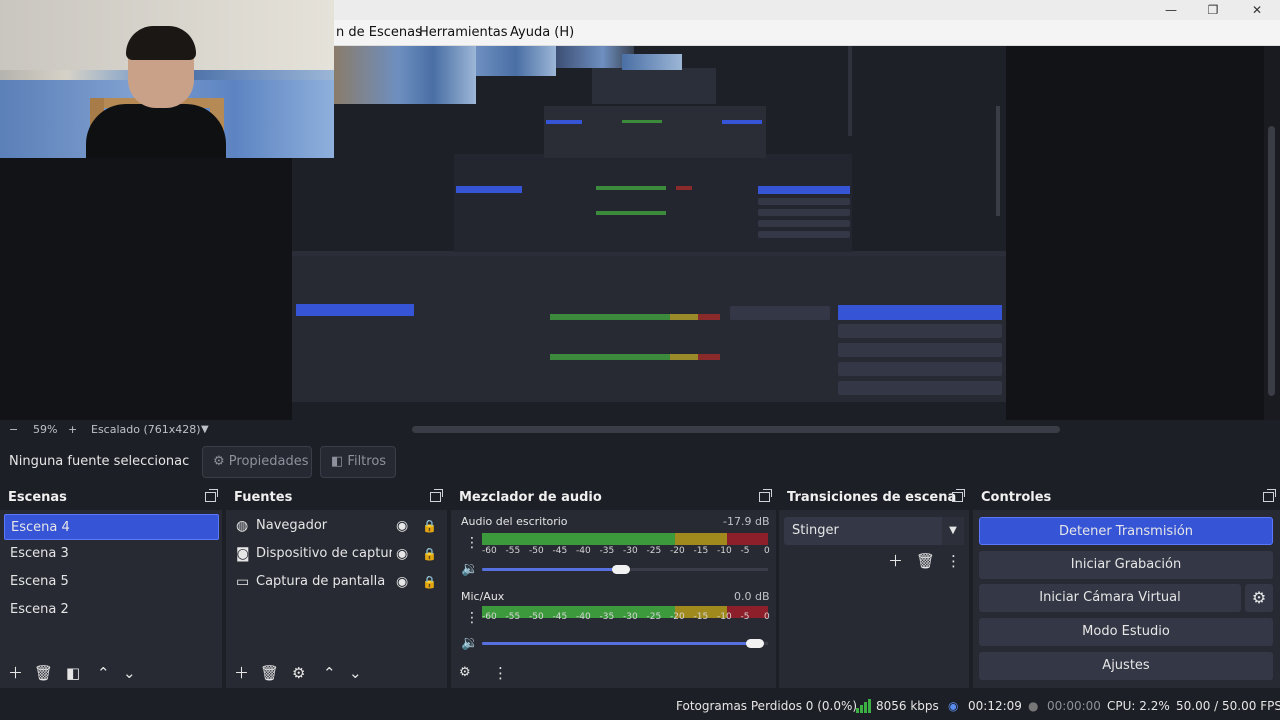 The image size is (1280, 720). Describe the element at coordinates (268, 461) in the screenshot. I see `properties-label: Propiedades` at that location.